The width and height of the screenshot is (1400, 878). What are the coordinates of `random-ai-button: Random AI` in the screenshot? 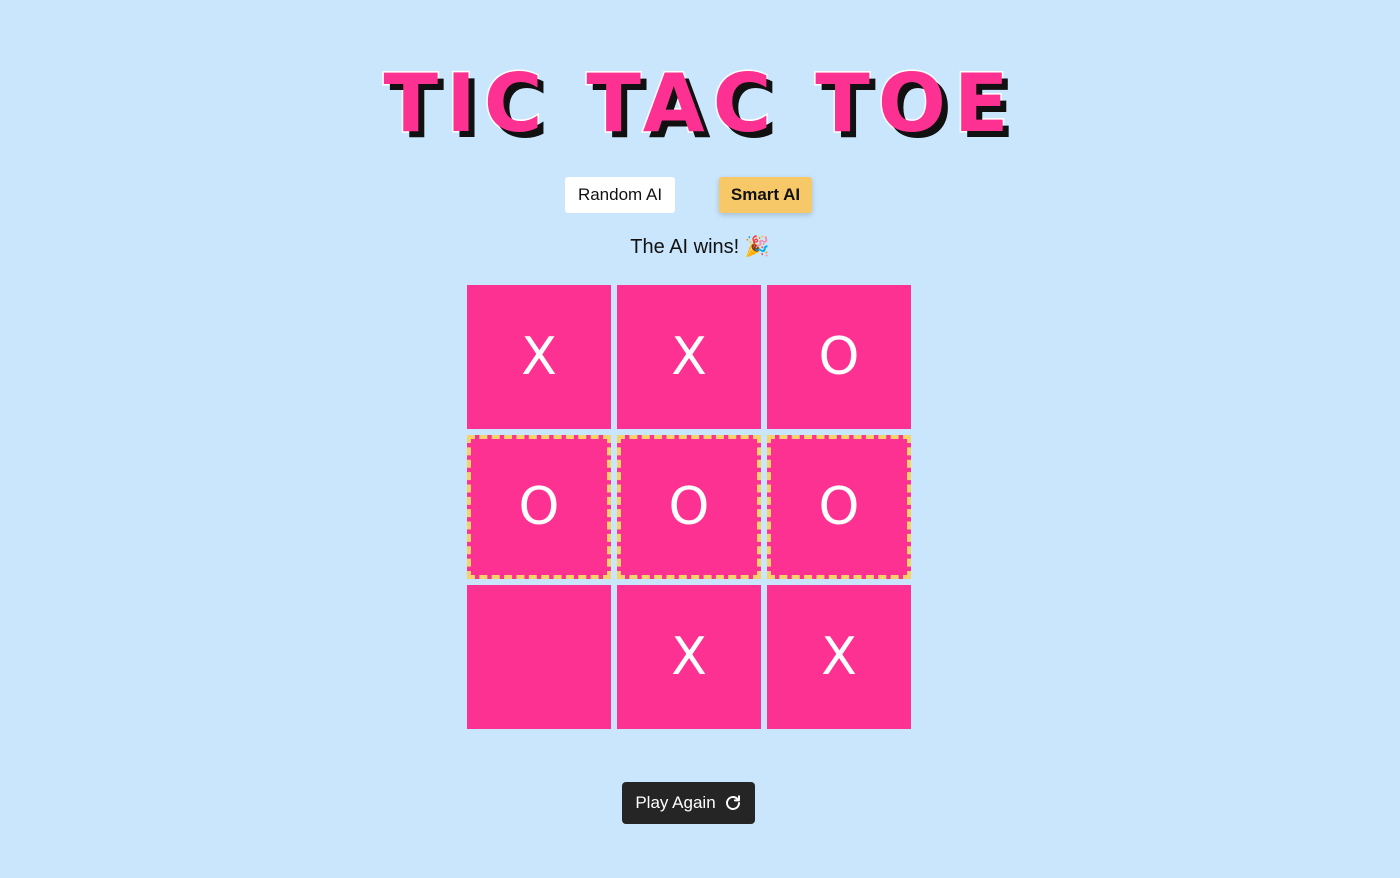 It's located at (620, 195).